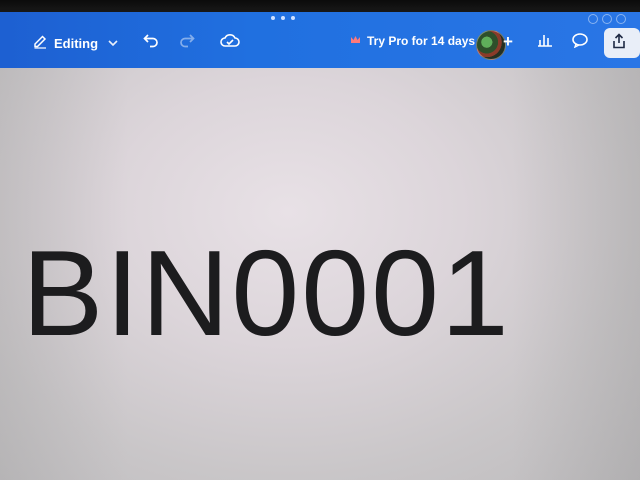 This screenshot has height=480, width=640. I want to click on redo-button, so click(187, 42).